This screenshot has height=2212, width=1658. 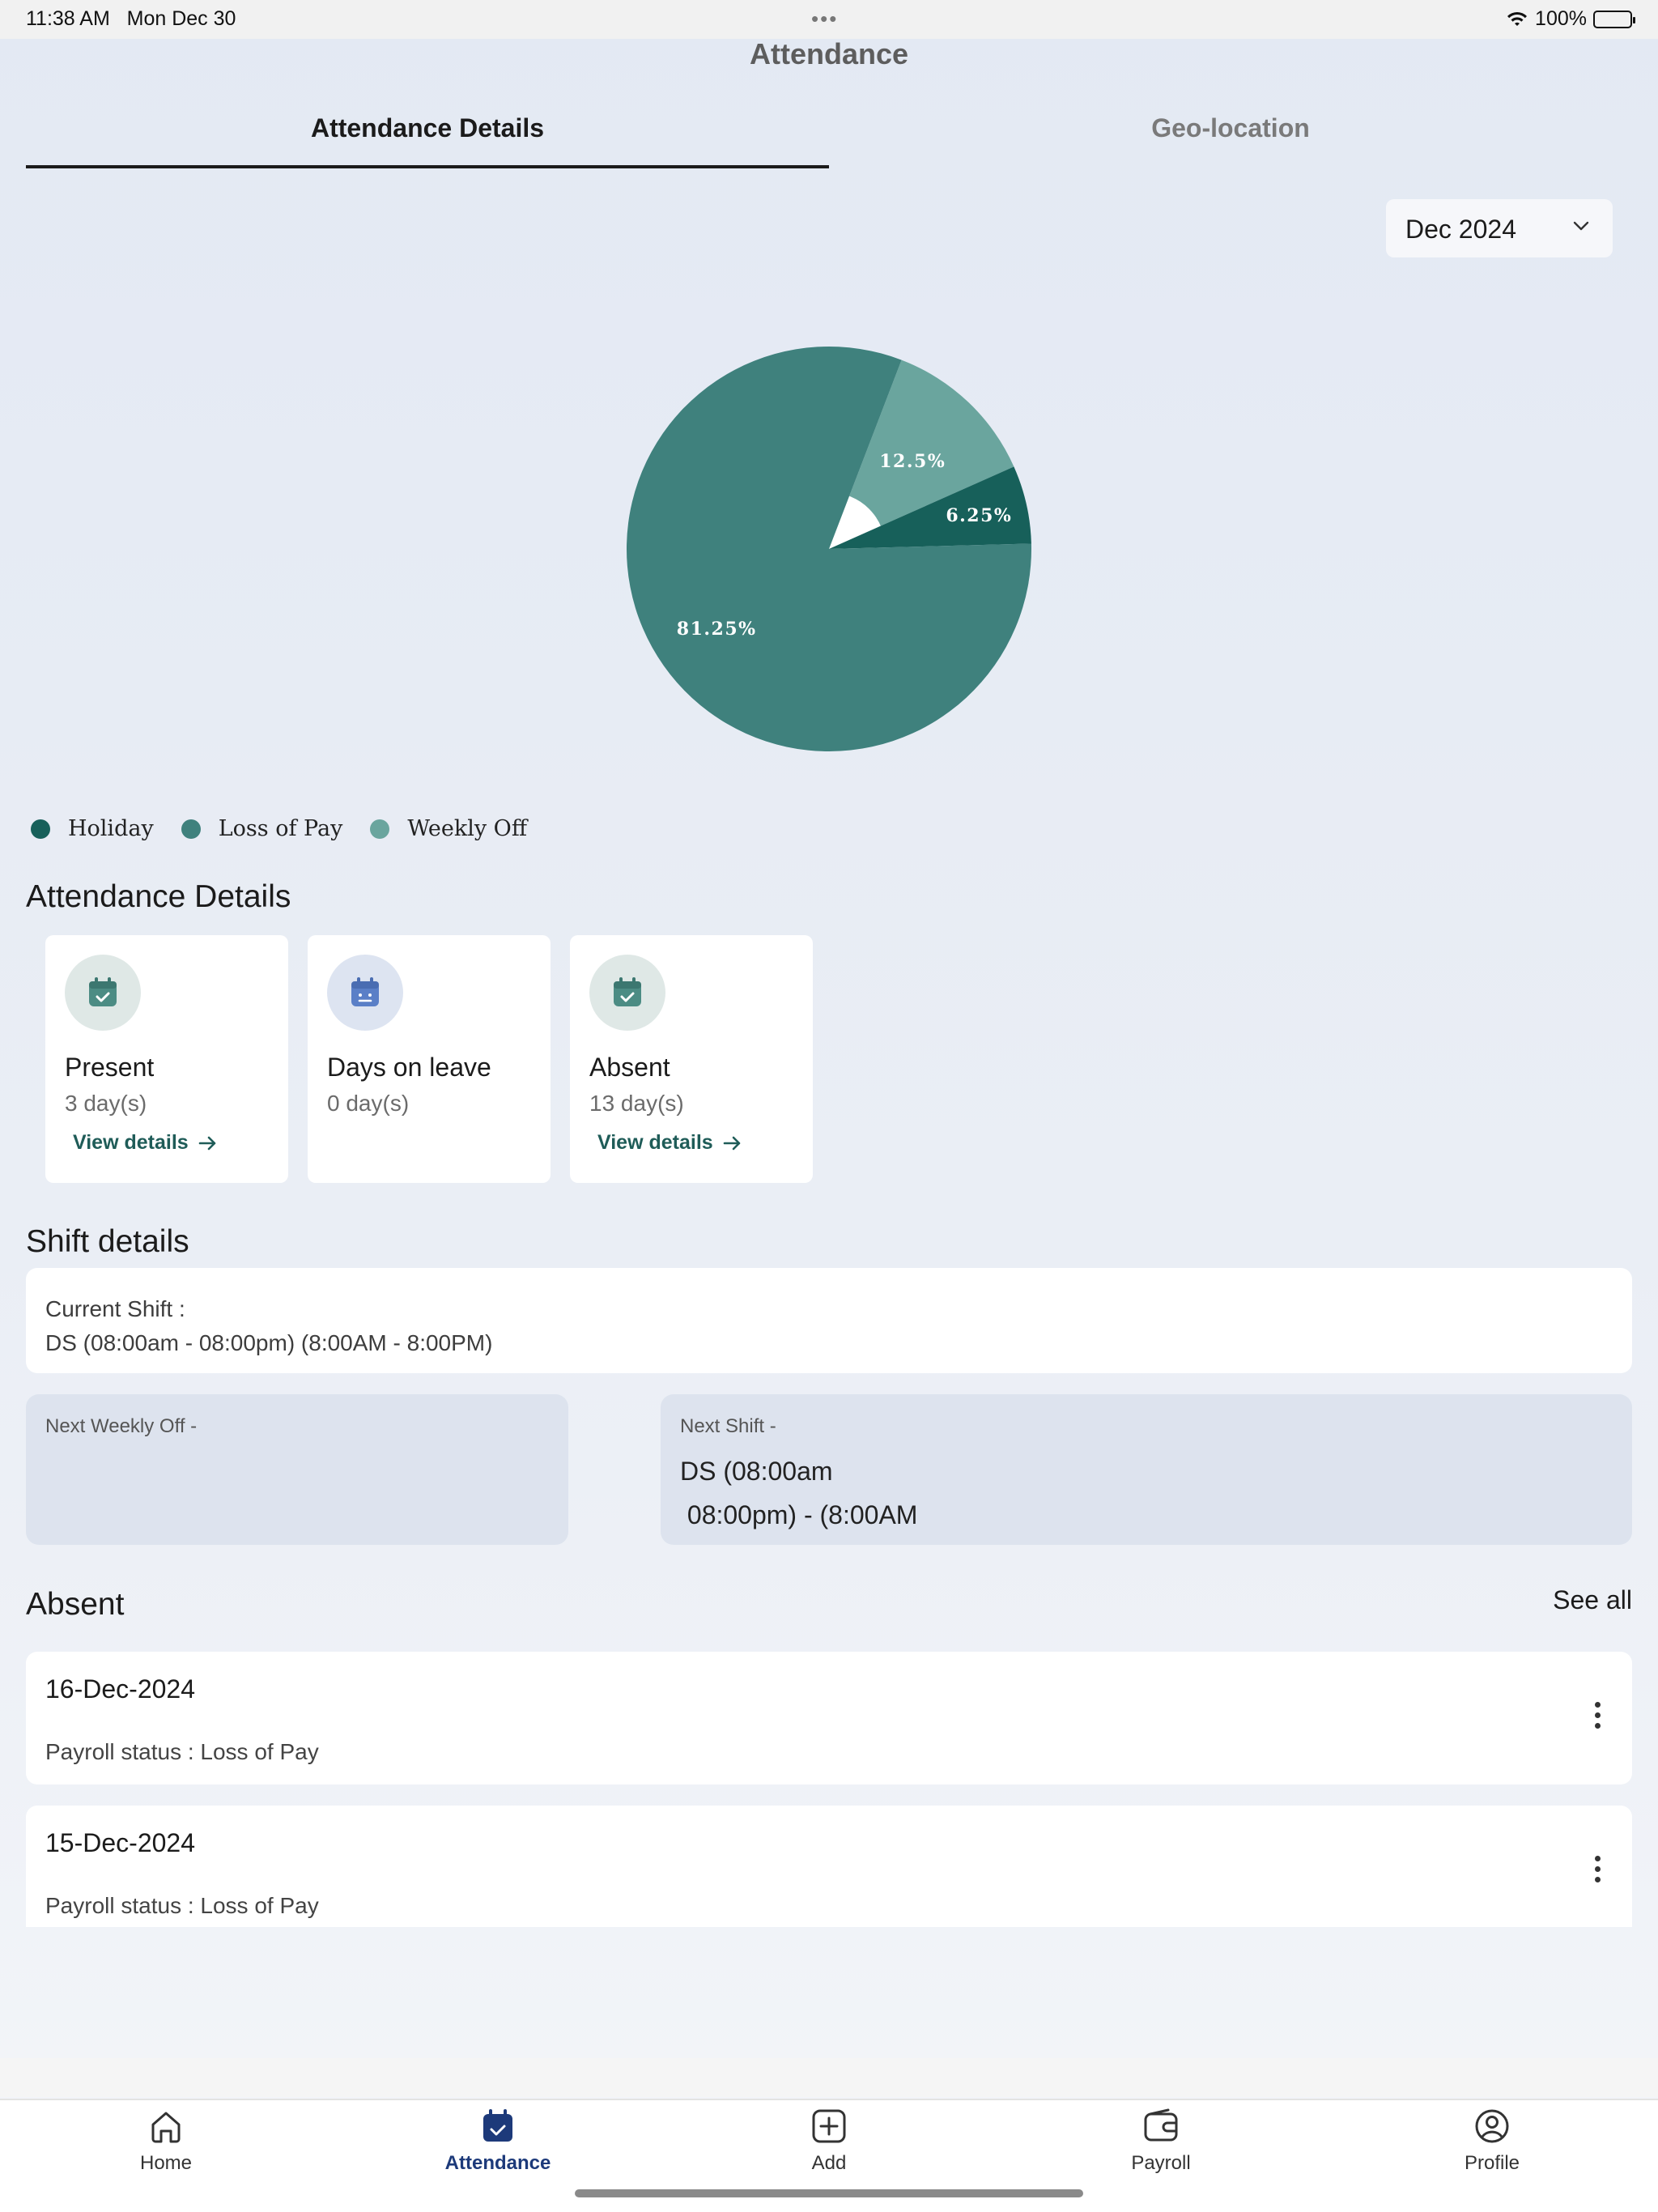 I want to click on shift-details-heading: Shift details, so click(x=107, y=1241).